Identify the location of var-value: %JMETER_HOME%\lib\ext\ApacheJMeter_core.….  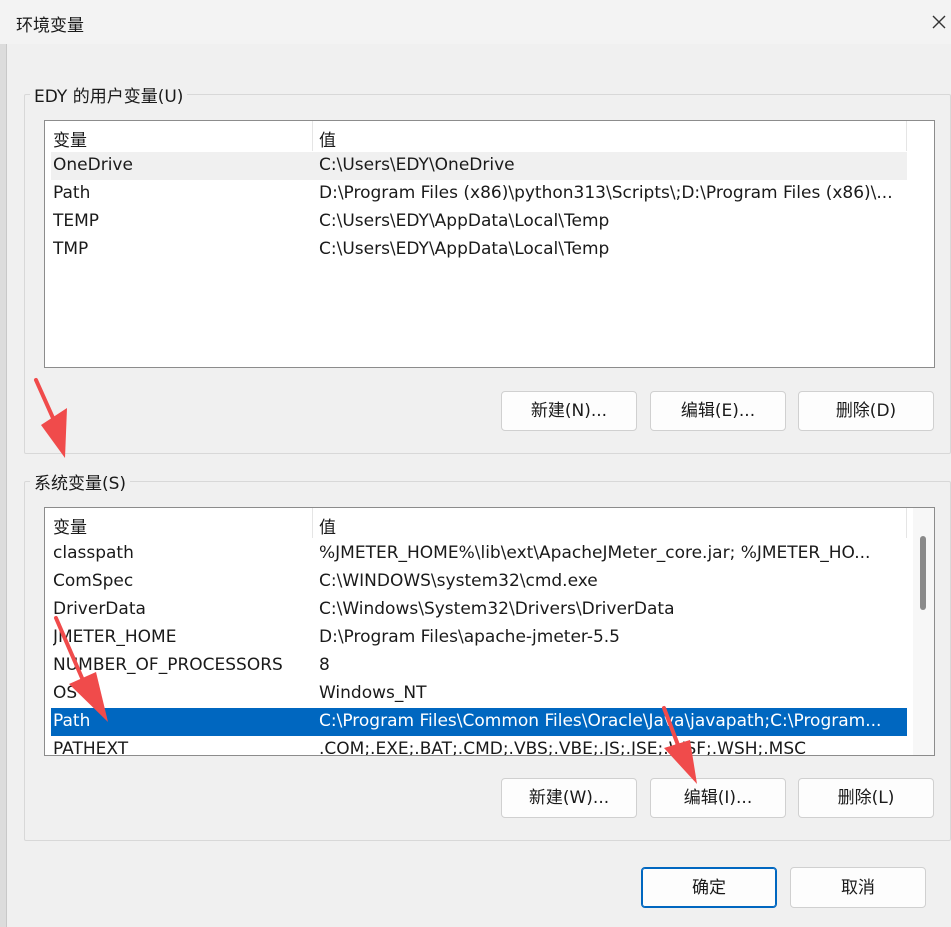
(595, 553).